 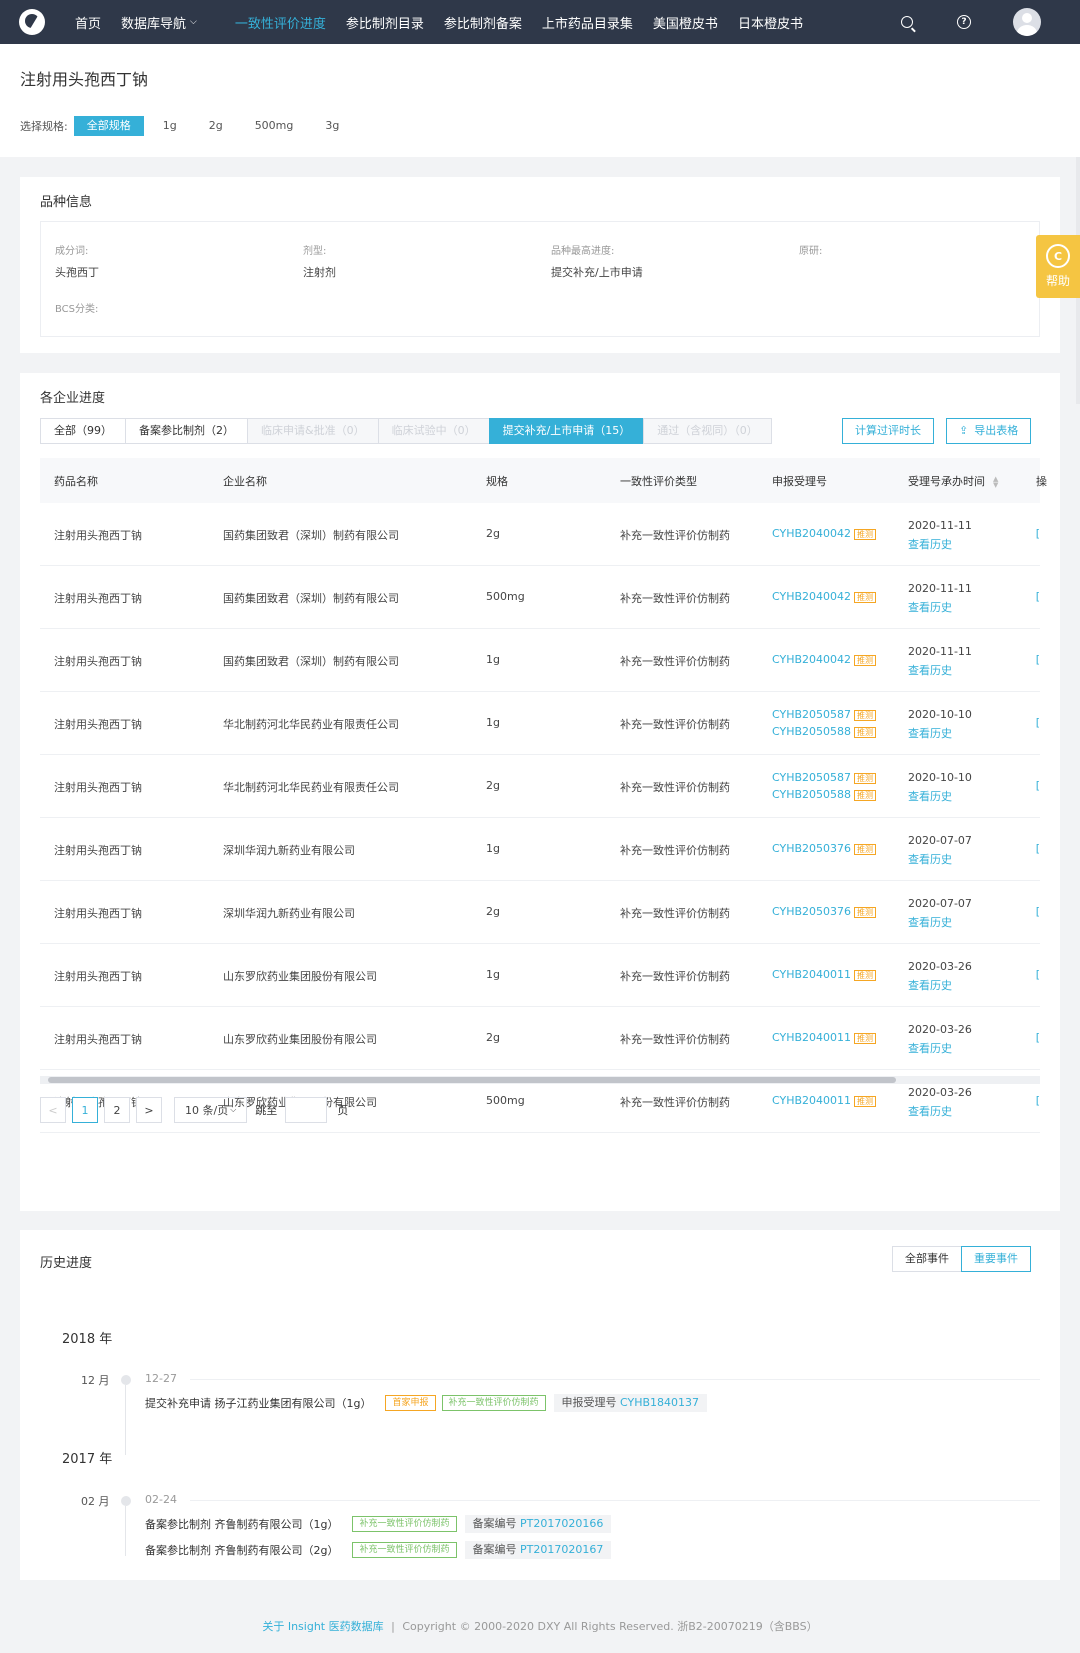 I want to click on spec-chip-3: 500mg, so click(x=274, y=126).